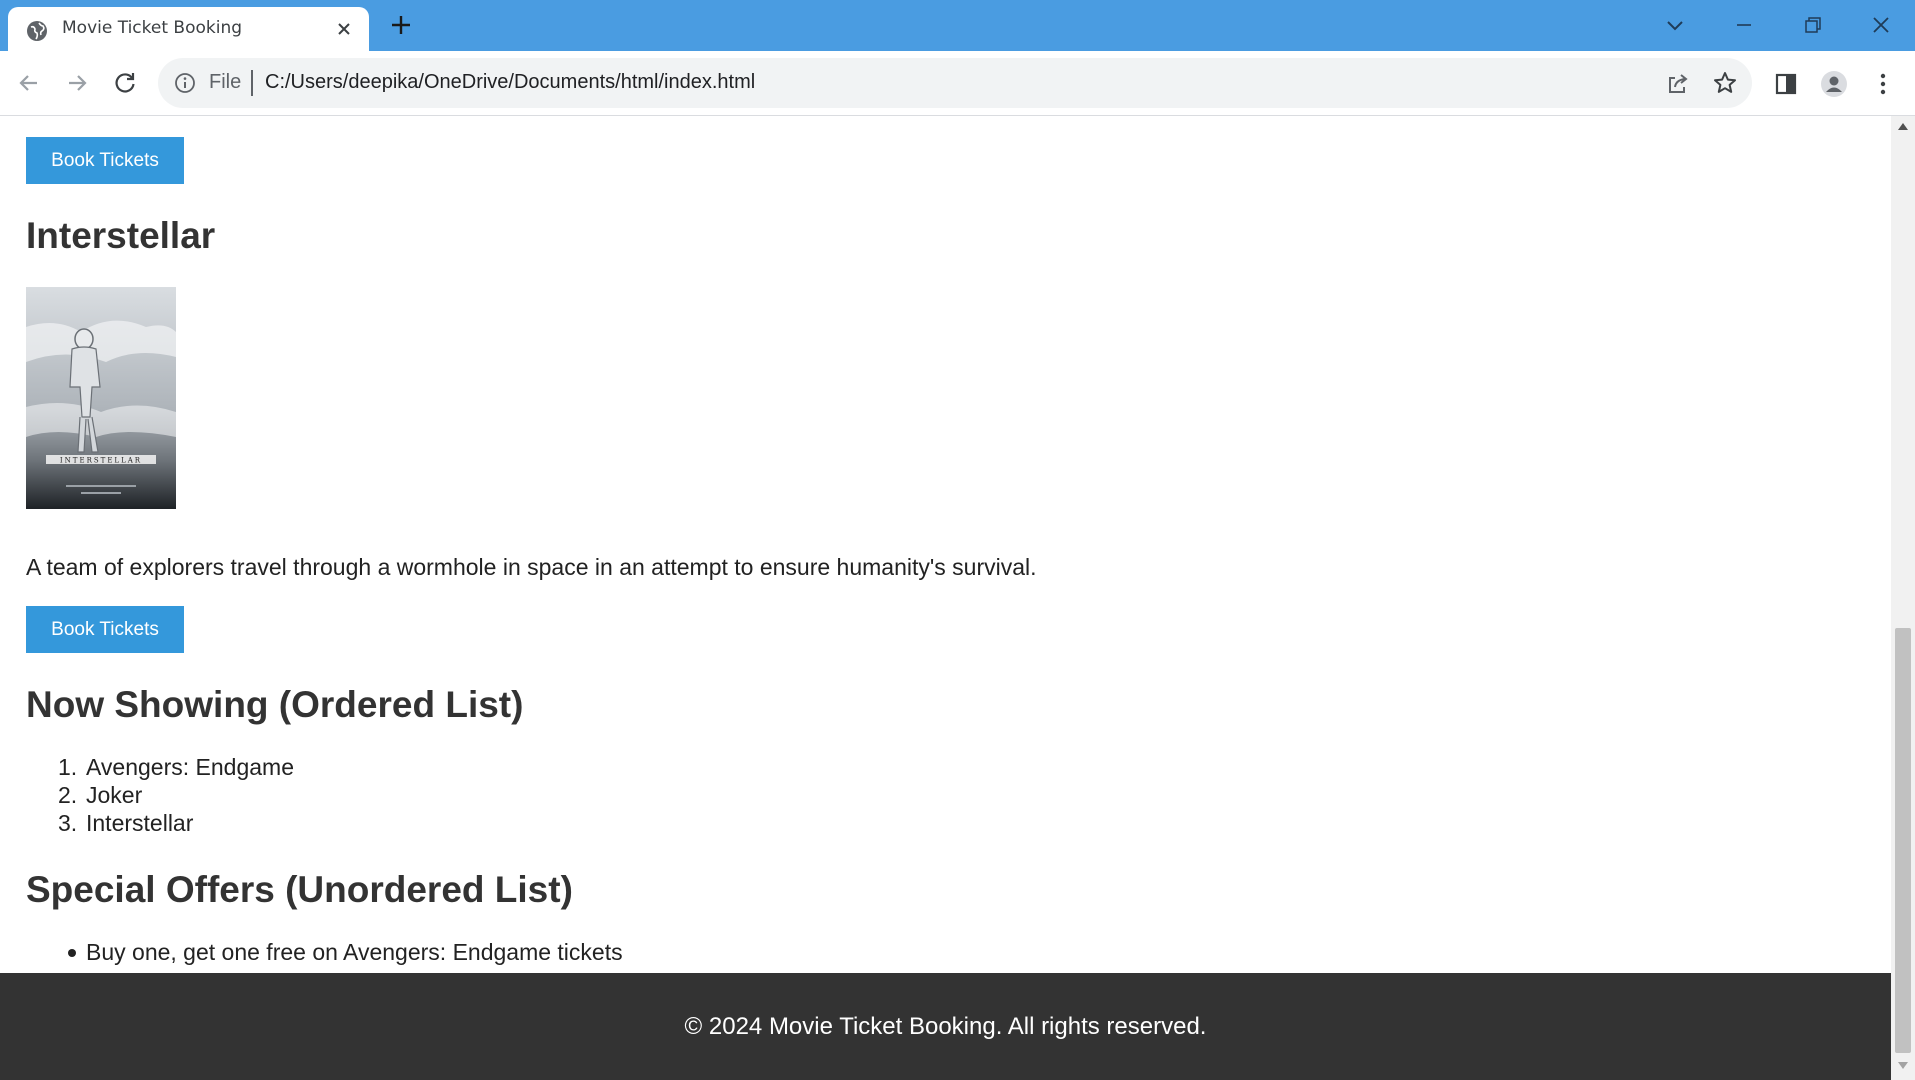 Image resolution: width=1915 pixels, height=1080 pixels. I want to click on scrollbar-thumb, so click(1903, 840).